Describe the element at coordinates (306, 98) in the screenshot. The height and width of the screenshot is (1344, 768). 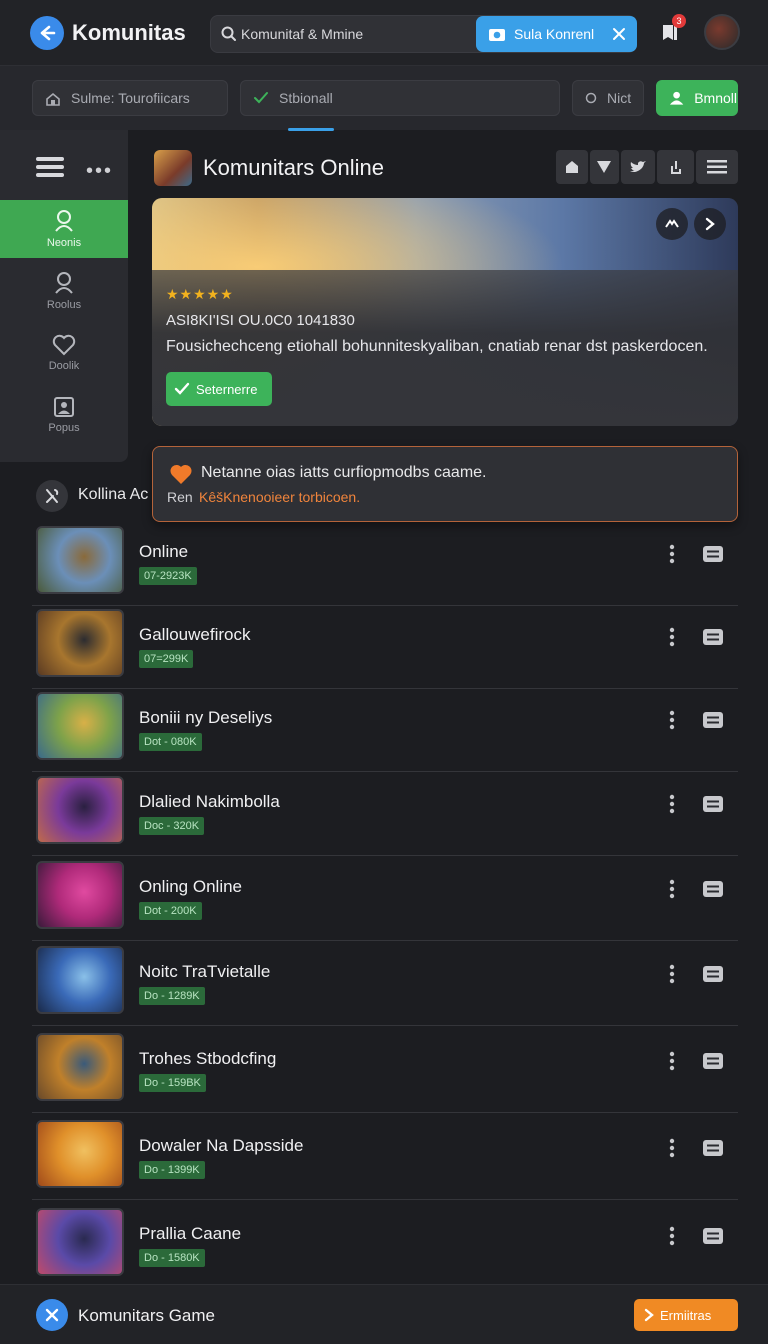
I see `status-filter-label: Stbionall` at that location.